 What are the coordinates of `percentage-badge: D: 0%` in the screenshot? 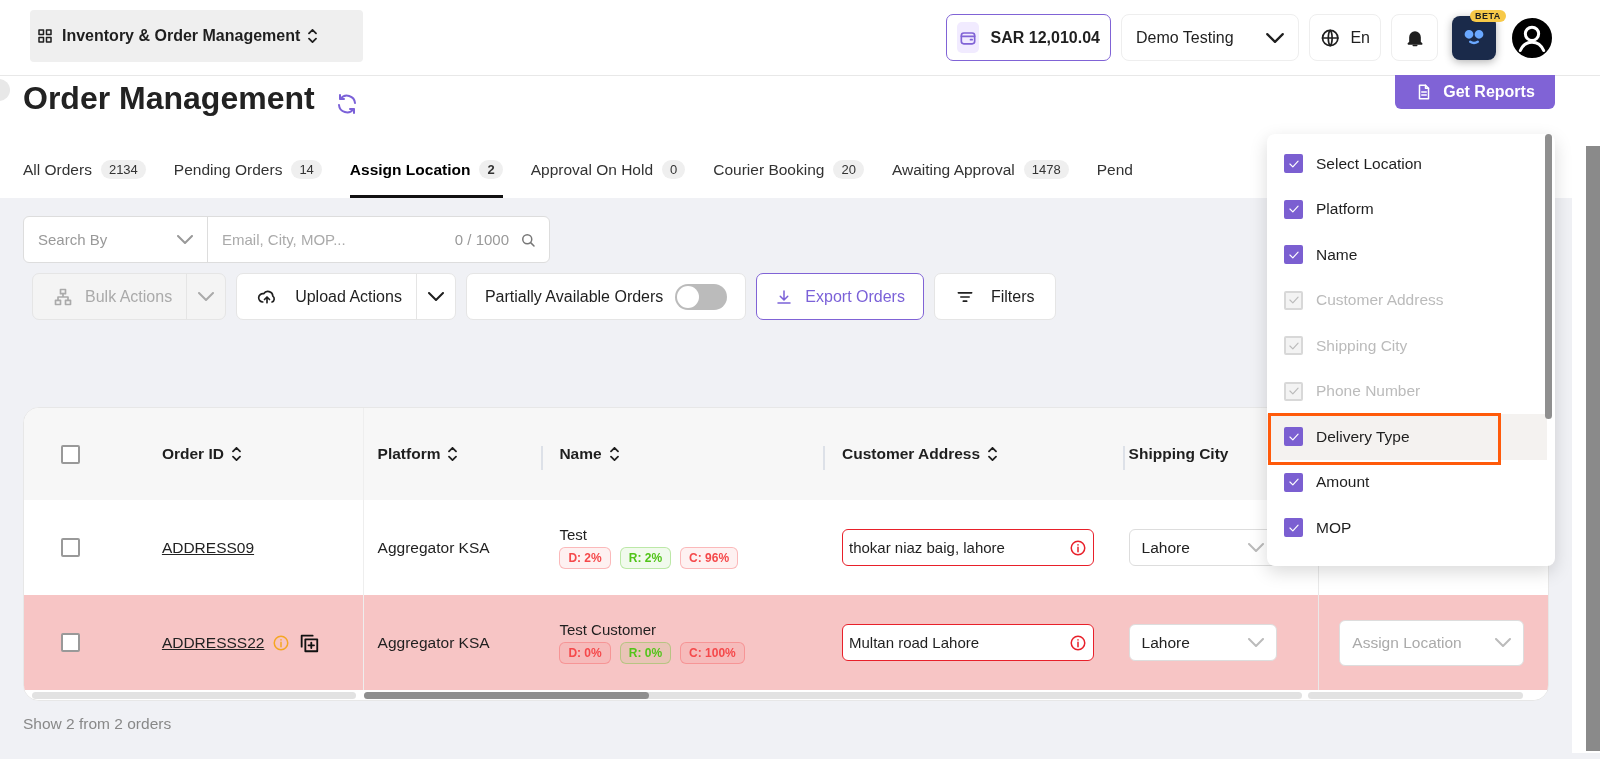 It's located at (585, 653).